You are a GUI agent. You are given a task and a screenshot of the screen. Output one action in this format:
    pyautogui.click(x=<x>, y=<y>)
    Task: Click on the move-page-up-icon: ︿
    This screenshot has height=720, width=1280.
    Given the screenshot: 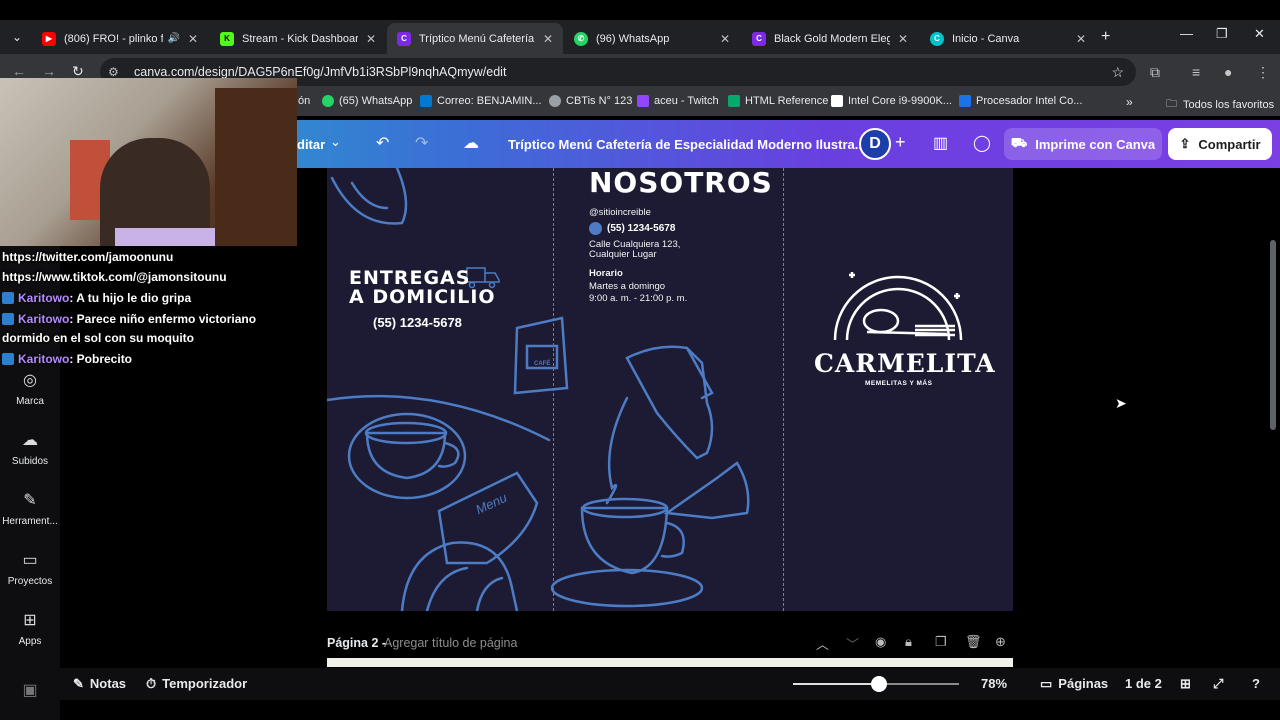 What is the action you would take?
    pyautogui.click(x=822, y=643)
    